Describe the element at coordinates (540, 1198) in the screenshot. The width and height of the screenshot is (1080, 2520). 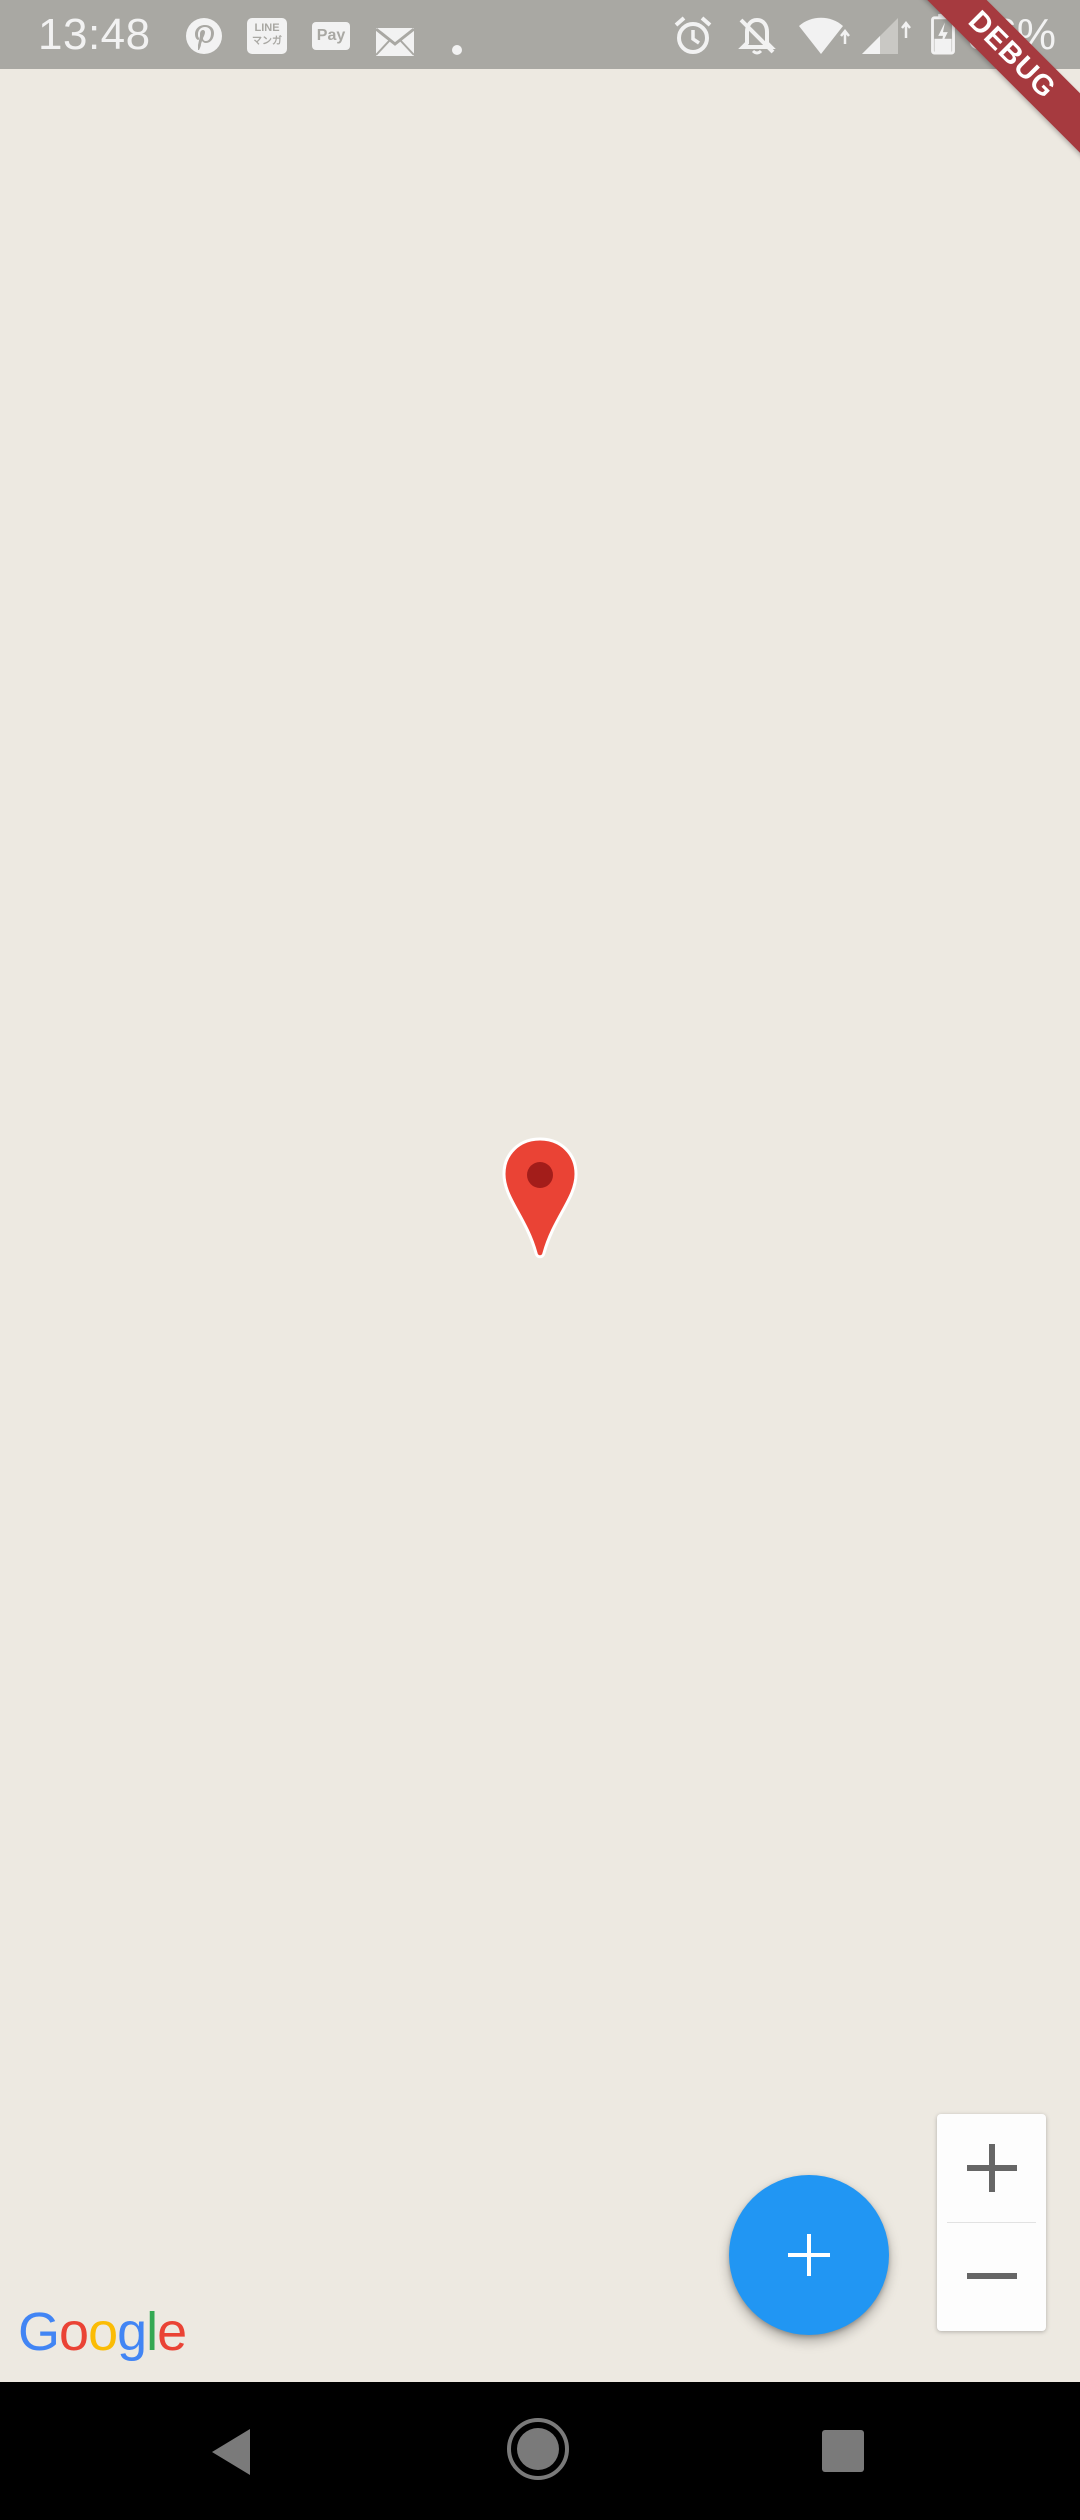
I see `map-pin-icon` at that location.